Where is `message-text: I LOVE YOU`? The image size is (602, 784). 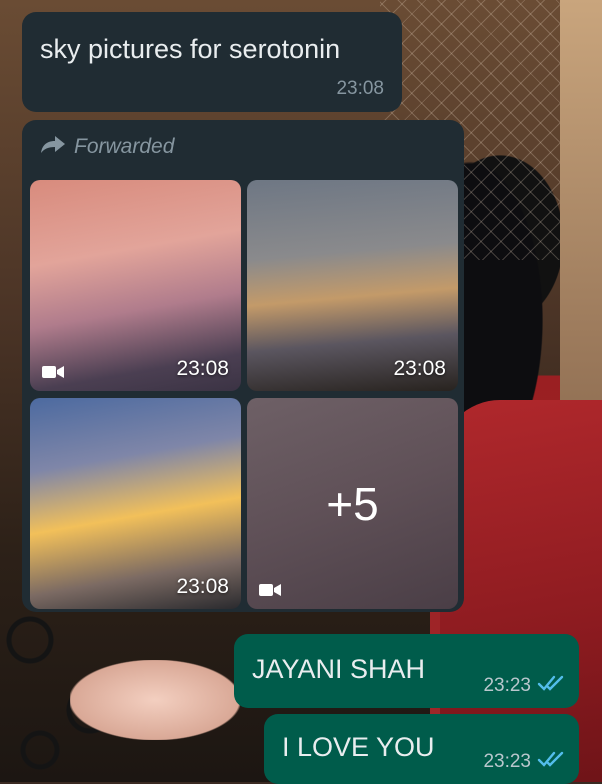
message-text: I LOVE YOU is located at coordinates (358, 747).